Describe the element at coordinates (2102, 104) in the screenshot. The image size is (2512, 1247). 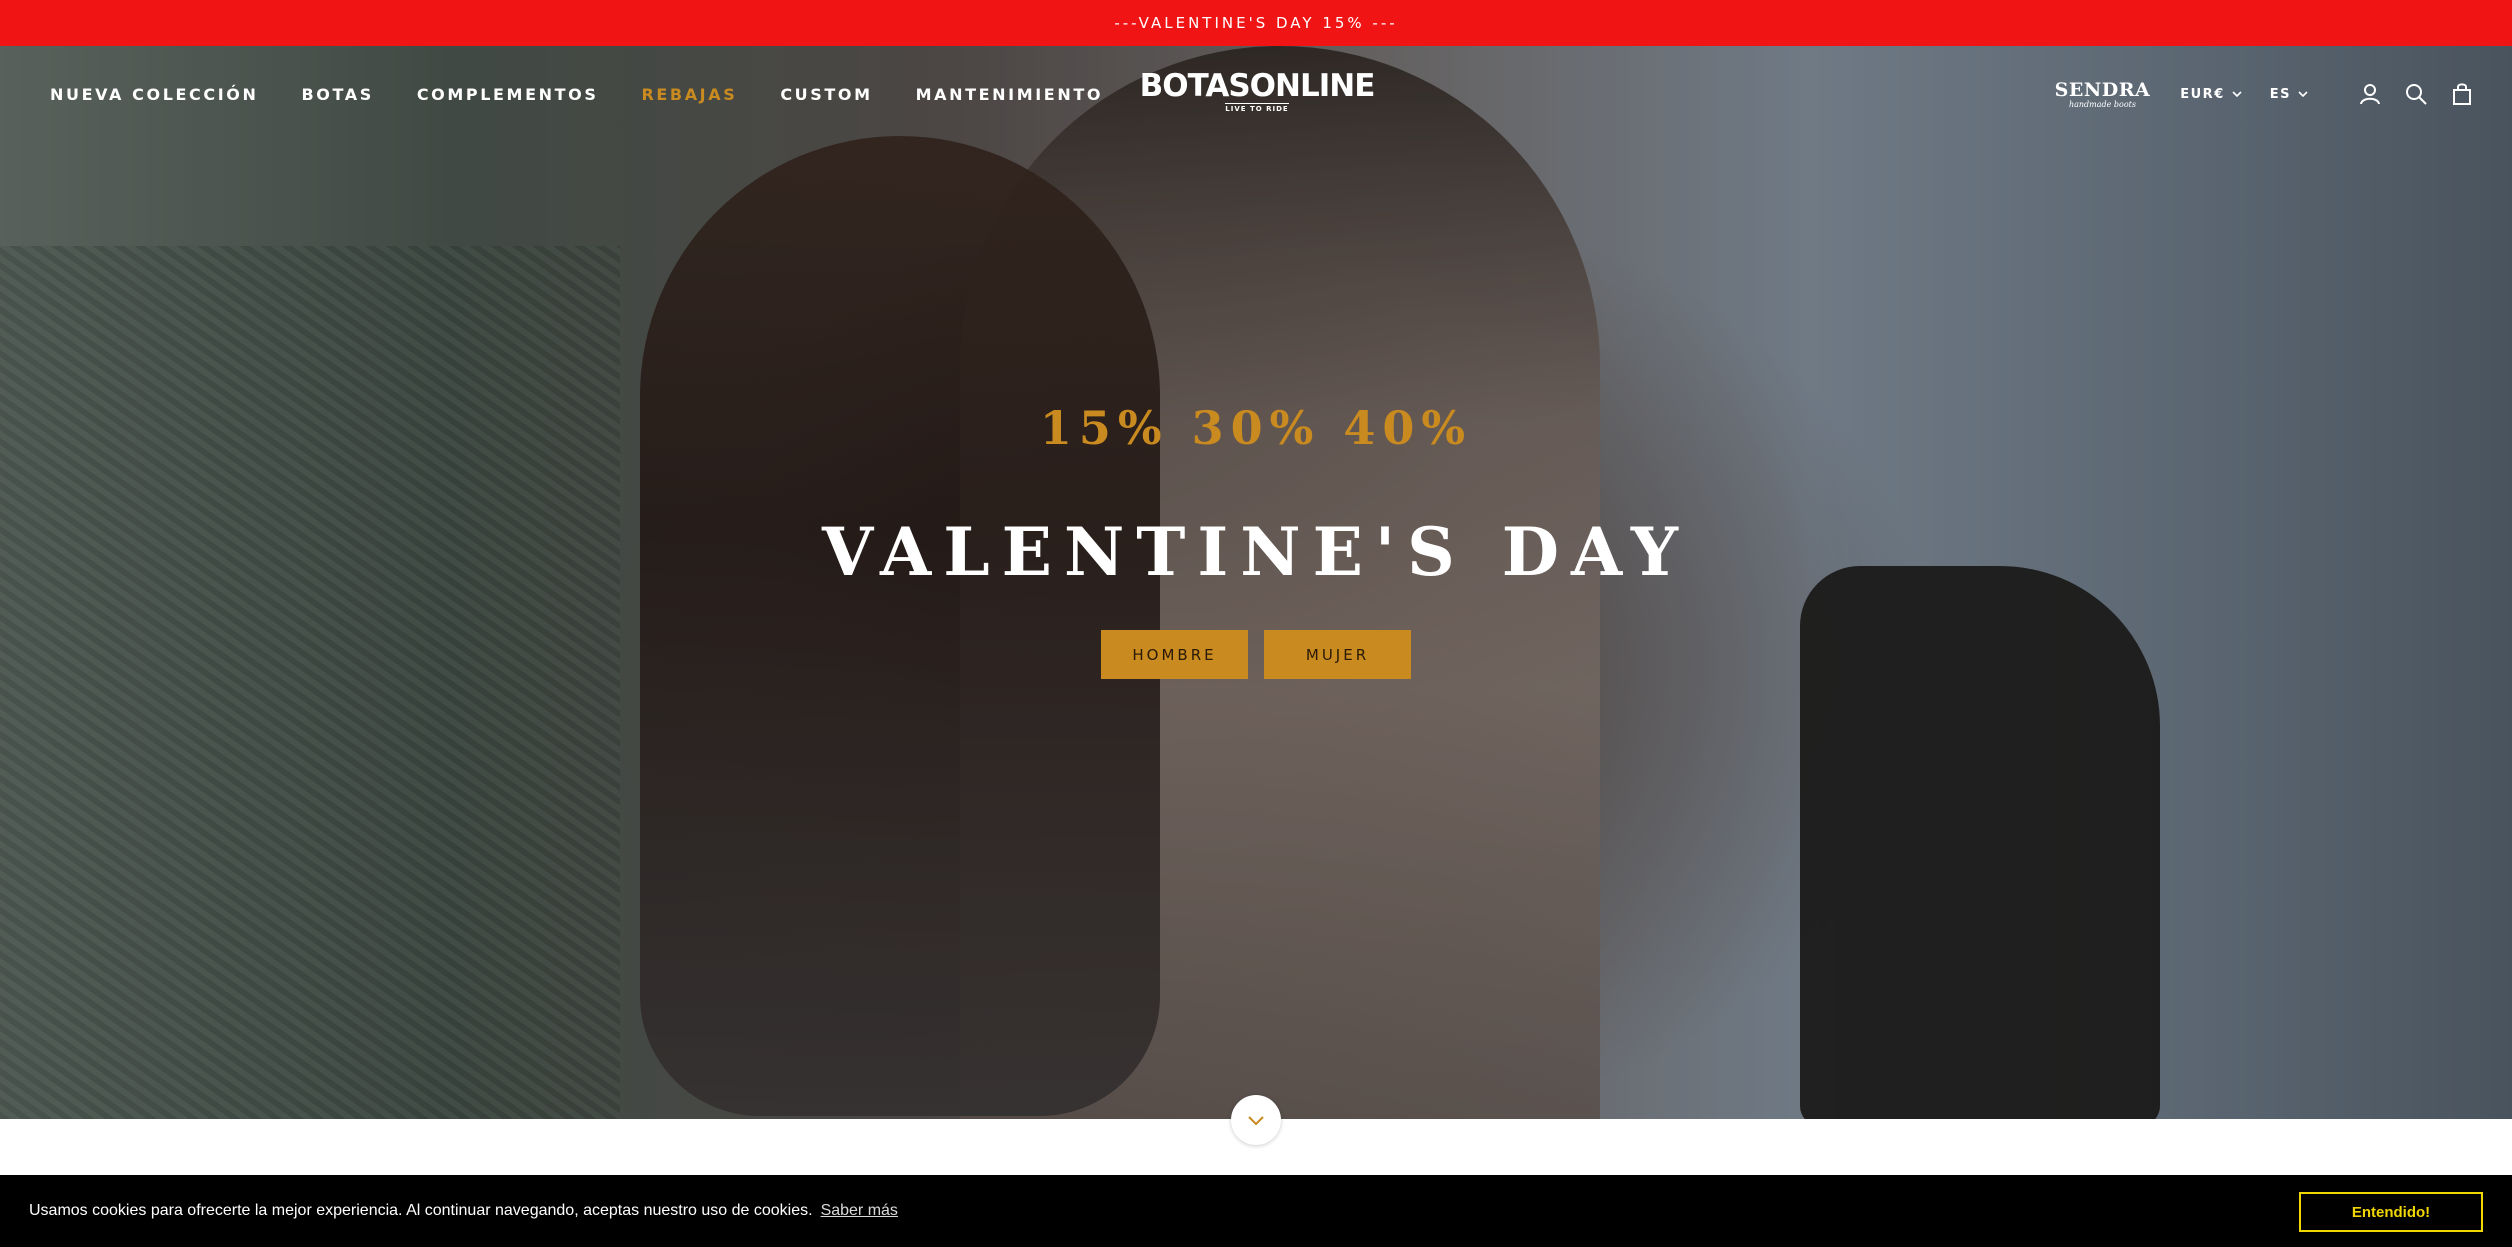
I see `sendra-tagline: handmade boots` at that location.